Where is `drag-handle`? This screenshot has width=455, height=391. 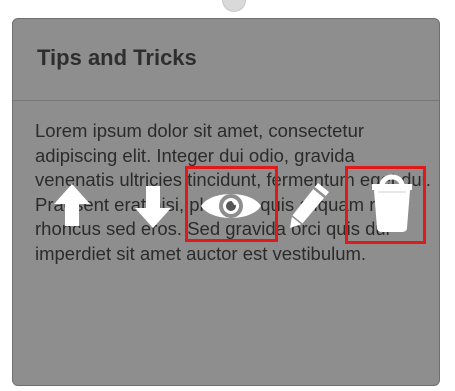
drag-handle is located at coordinates (234, 6).